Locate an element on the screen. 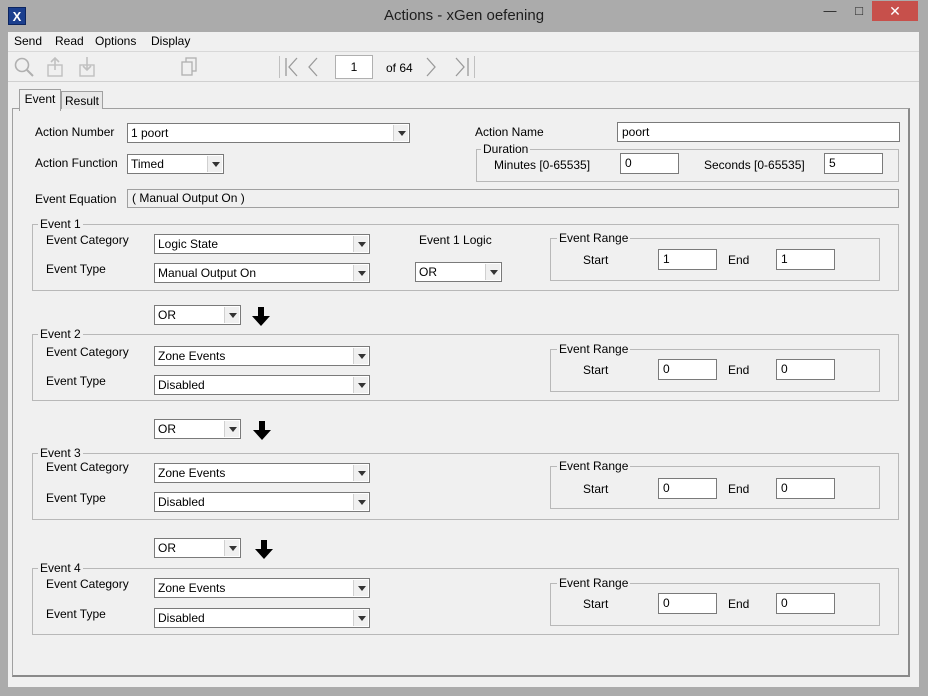 Image resolution: width=928 pixels, height=696 pixels. event-2-start-input: 0 is located at coordinates (687, 369).